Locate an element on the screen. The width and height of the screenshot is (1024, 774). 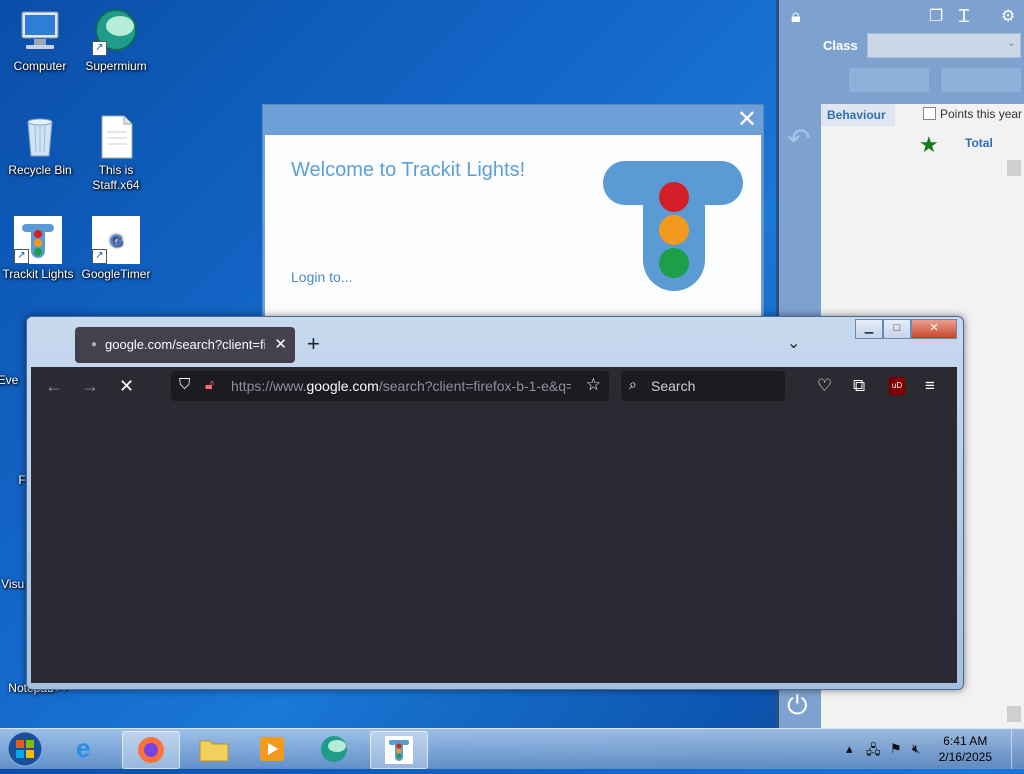
settings-icon: ⚙ is located at coordinates (1008, 16).